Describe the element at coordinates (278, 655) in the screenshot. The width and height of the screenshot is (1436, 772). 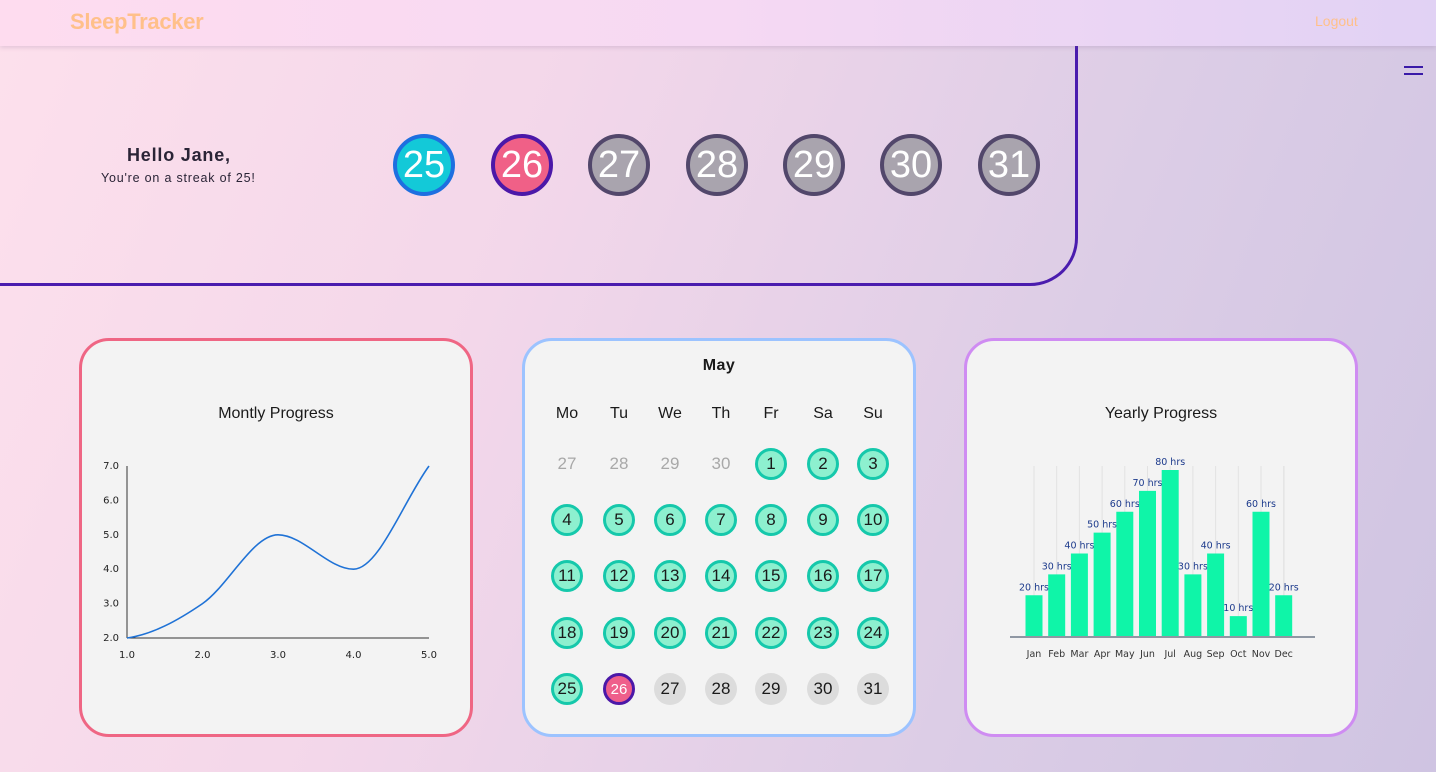
I see `x-tick-label: 3.0` at that location.